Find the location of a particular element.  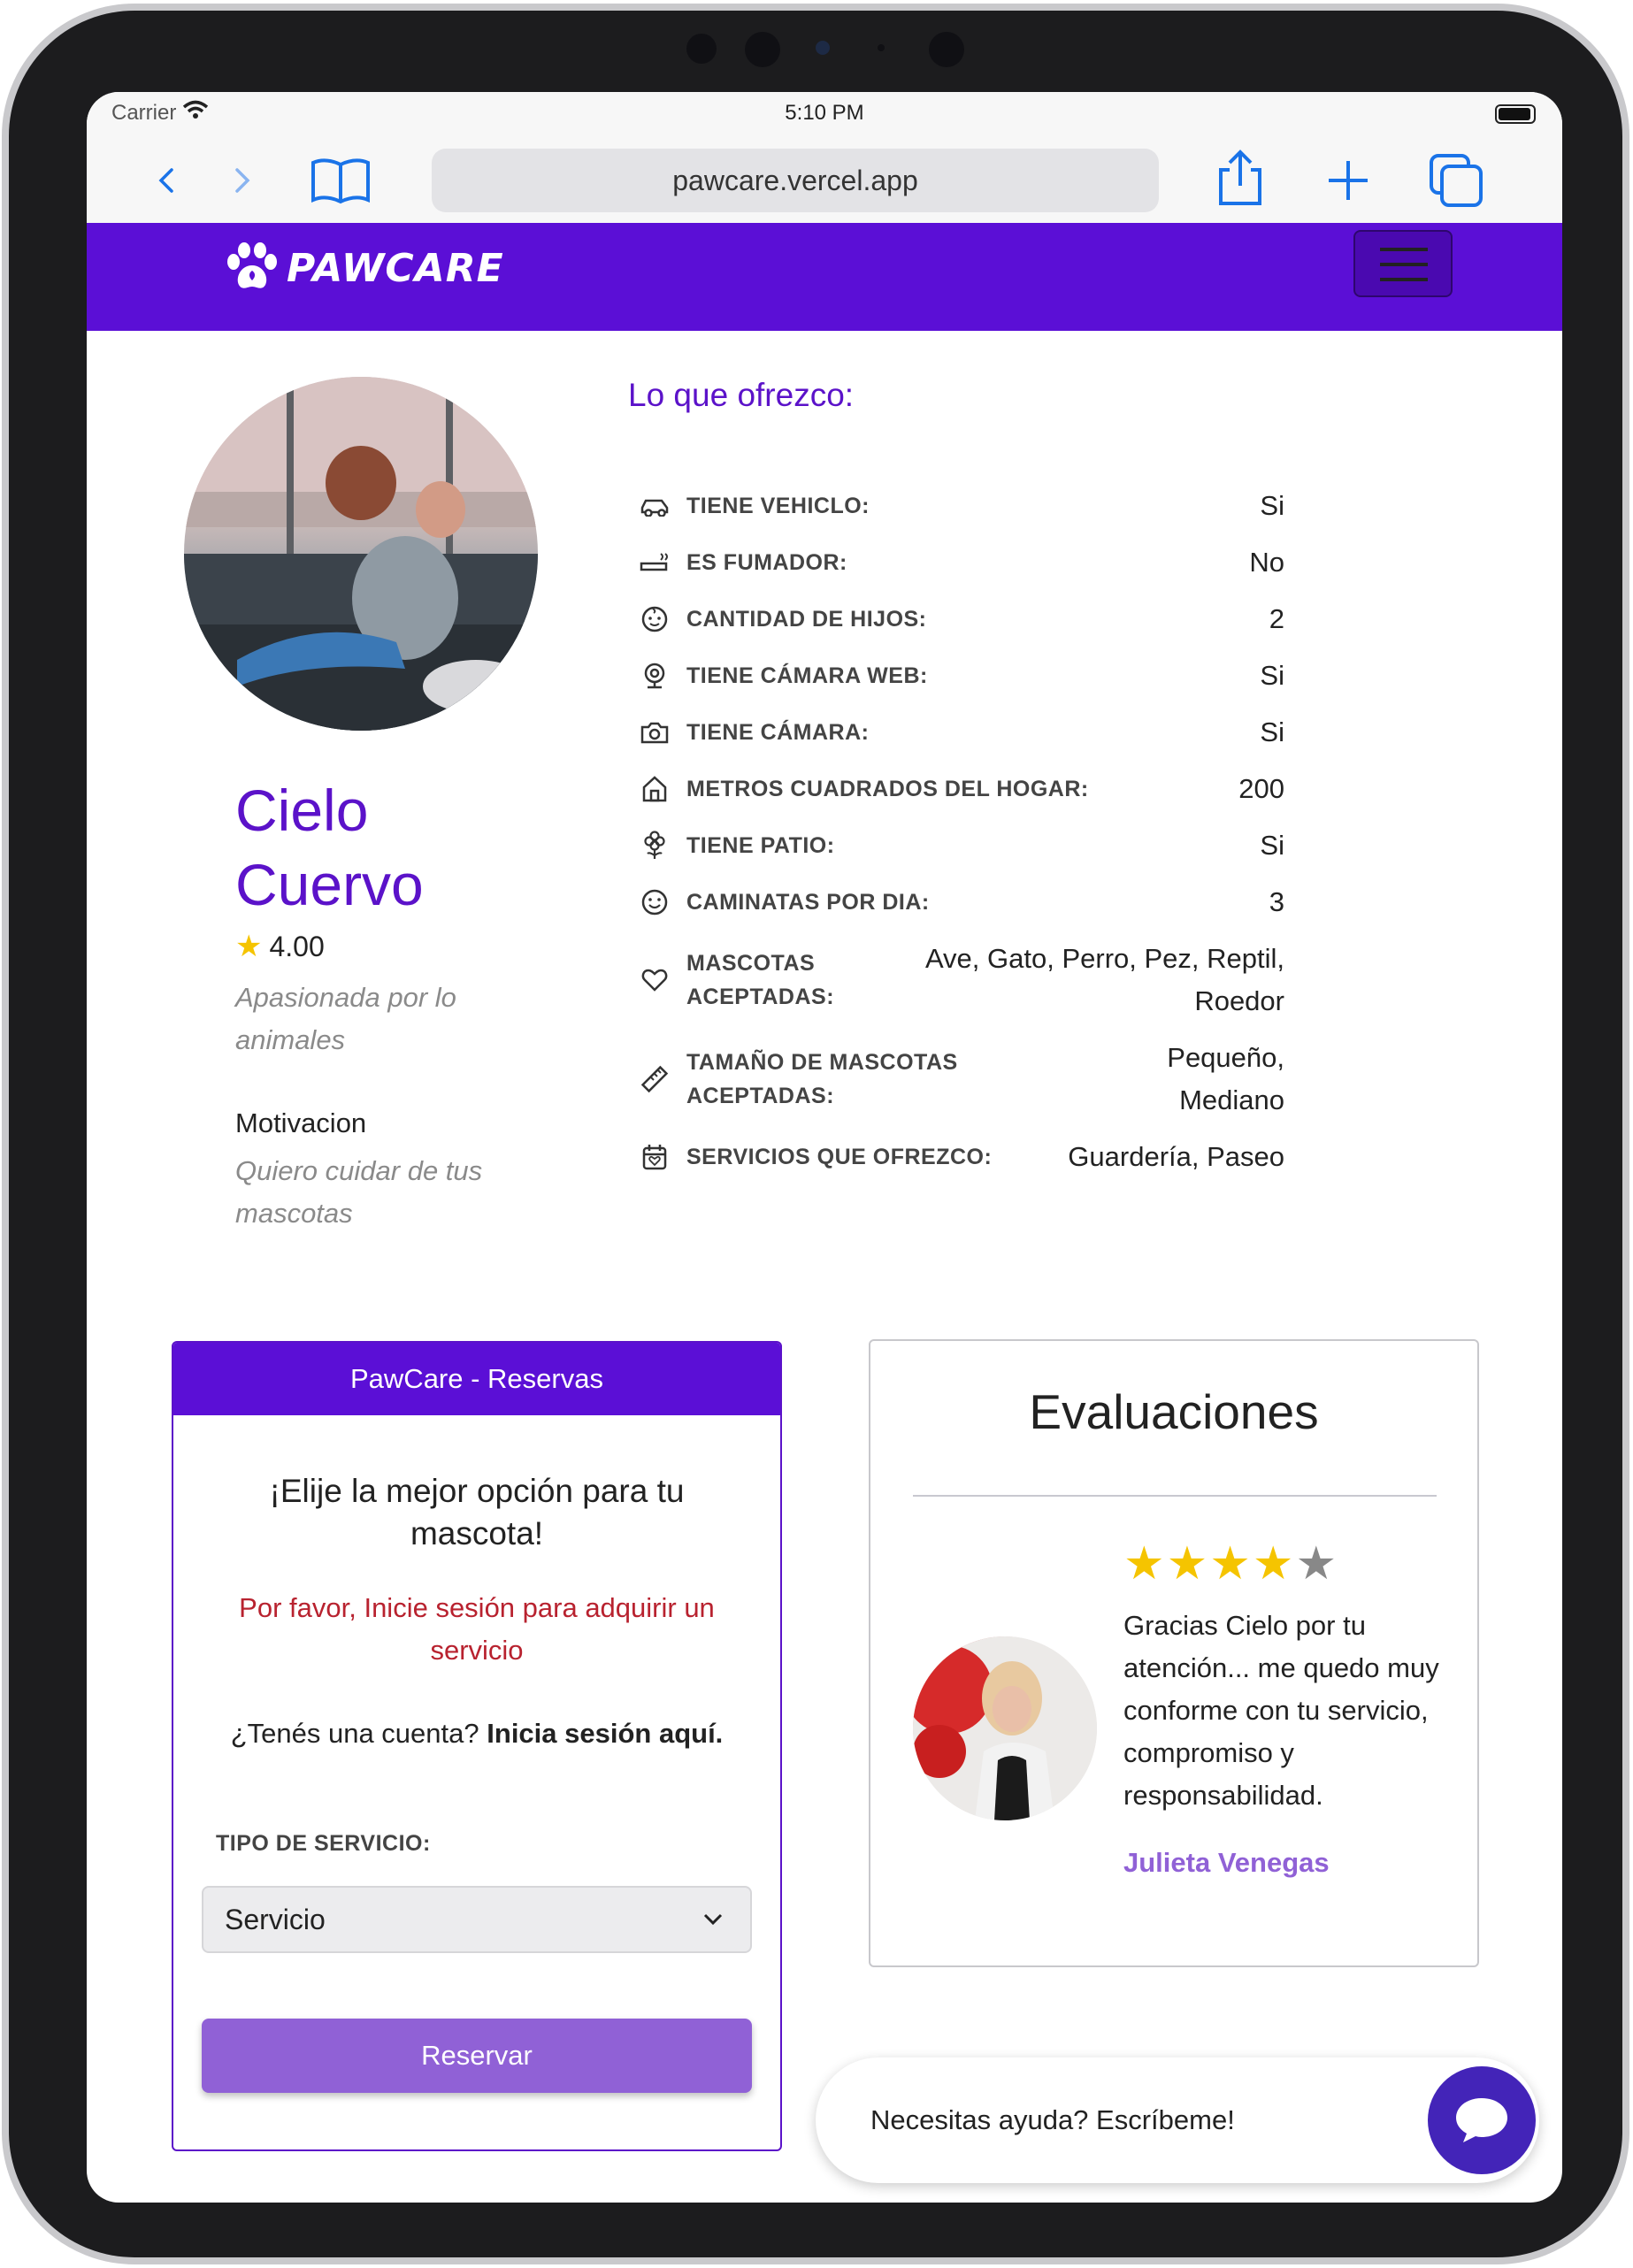

offer-value: Ave, Gato, Perro, Pez, Reptil, Roedor is located at coordinates (1104, 980).